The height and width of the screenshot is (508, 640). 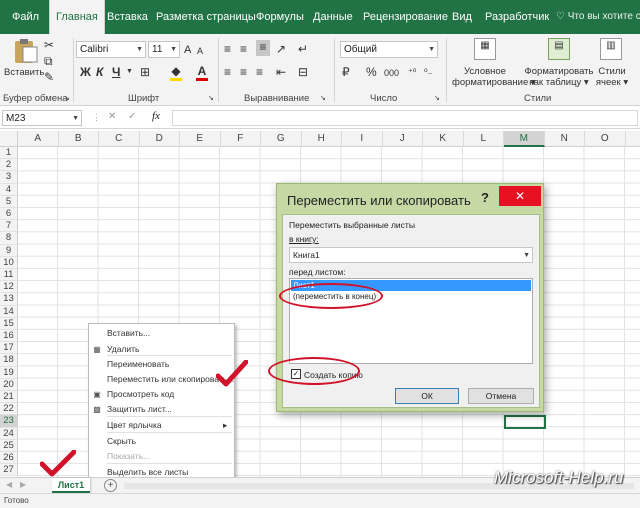 What do you see at coordinates (9, 445) in the screenshot?
I see `row-header-25: 25` at bounding box center [9, 445].